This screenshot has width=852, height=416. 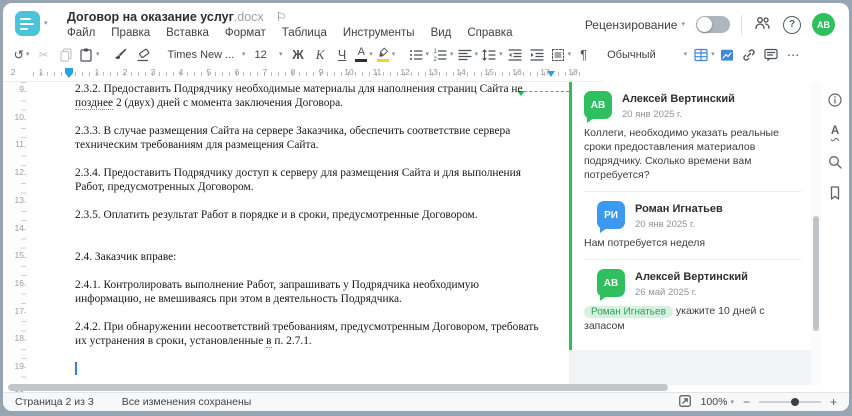 I want to click on show-formatting-marks-button: ¶, so click(x=583, y=55).